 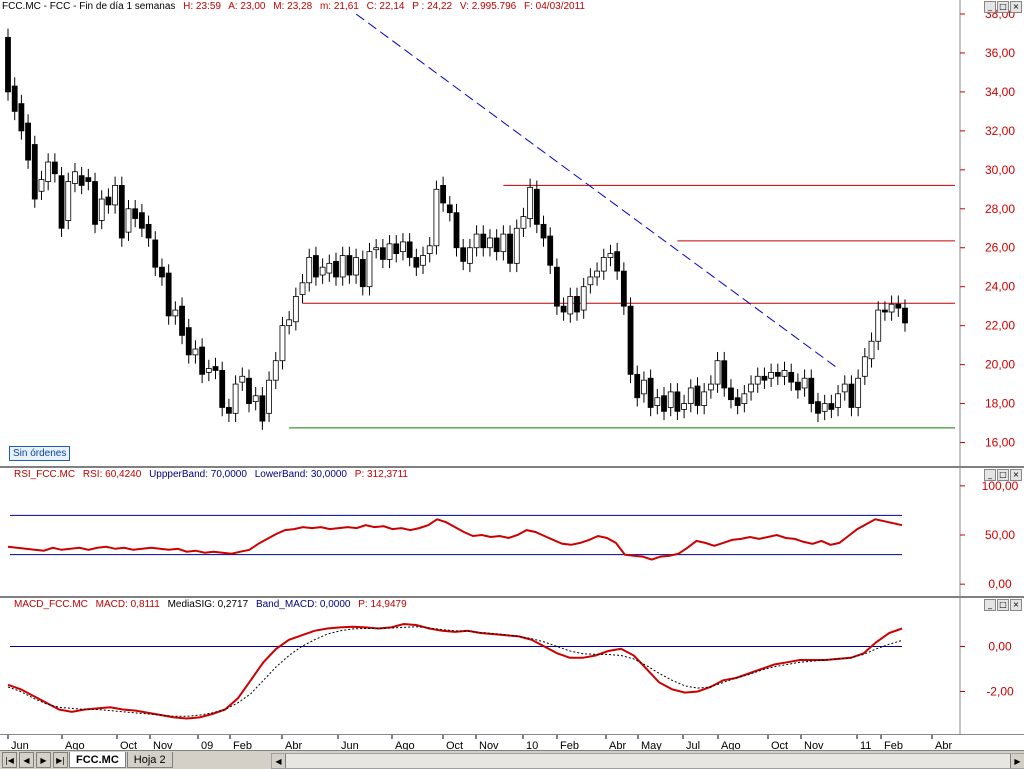 What do you see at coordinates (1000, 287) in the screenshot?
I see `y-tick-label: 24,00` at bounding box center [1000, 287].